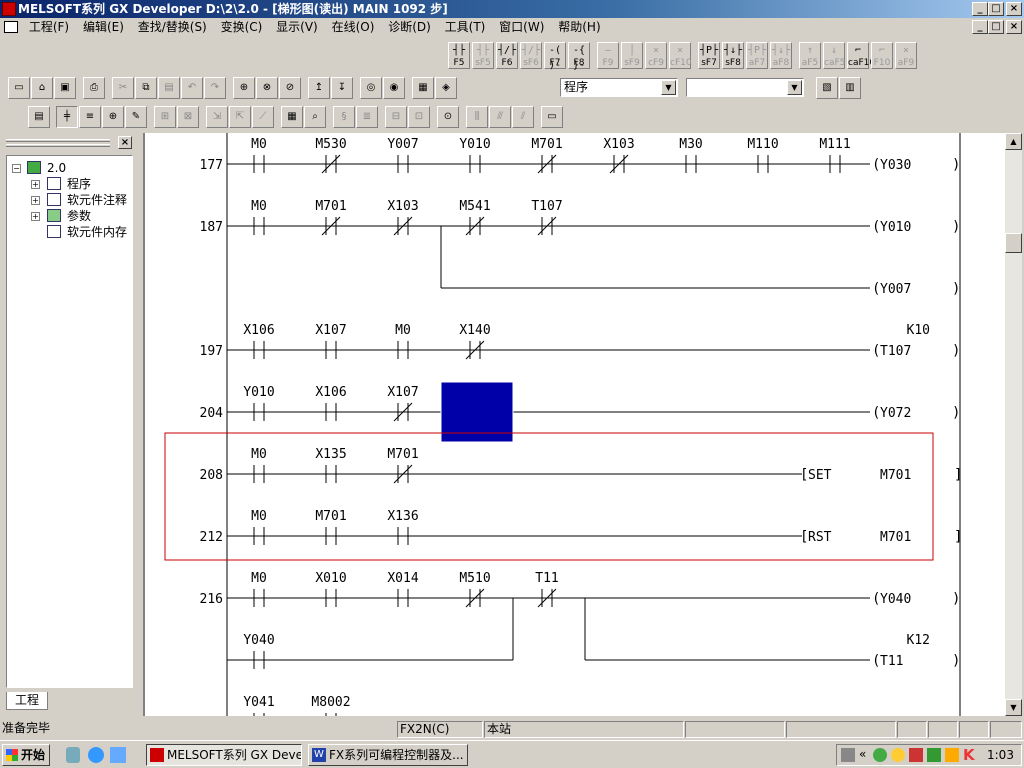  What do you see at coordinates (579, 56) in the screenshot?
I see `fkey-f8-button: -{ }- F8` at bounding box center [579, 56].